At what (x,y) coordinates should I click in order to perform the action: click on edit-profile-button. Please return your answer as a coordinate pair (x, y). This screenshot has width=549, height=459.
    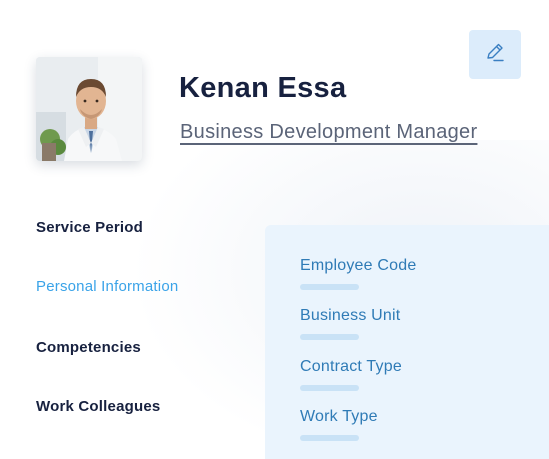
    Looking at the image, I should click on (495, 54).